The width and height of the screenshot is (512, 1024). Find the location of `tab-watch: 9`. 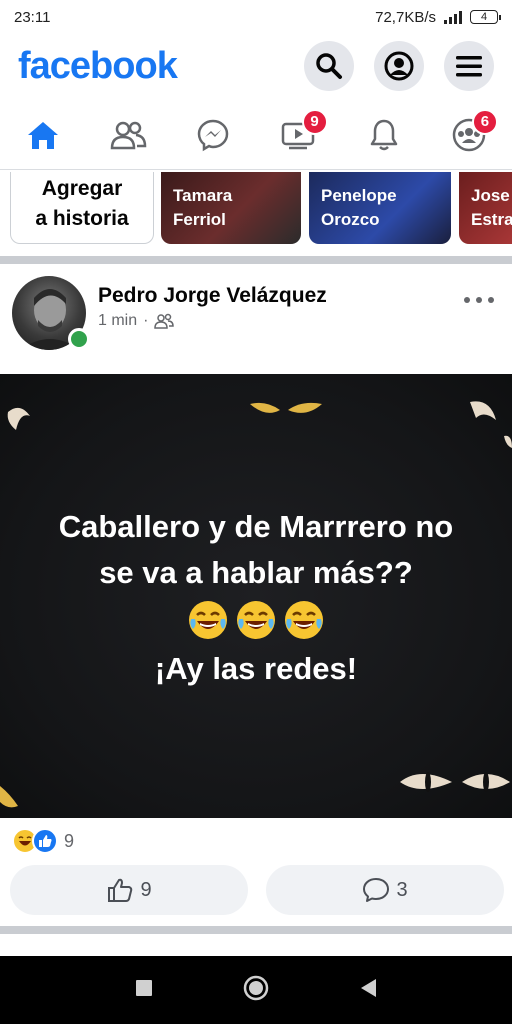

tab-watch: 9 is located at coordinates (299, 135).